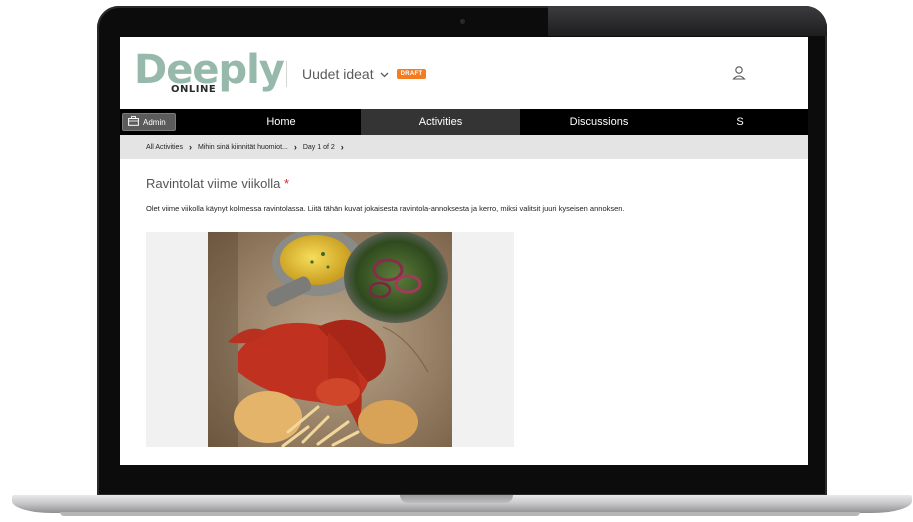 The image size is (913, 522). Describe the element at coordinates (687, 21) in the screenshot. I see `lid-reflection` at that location.